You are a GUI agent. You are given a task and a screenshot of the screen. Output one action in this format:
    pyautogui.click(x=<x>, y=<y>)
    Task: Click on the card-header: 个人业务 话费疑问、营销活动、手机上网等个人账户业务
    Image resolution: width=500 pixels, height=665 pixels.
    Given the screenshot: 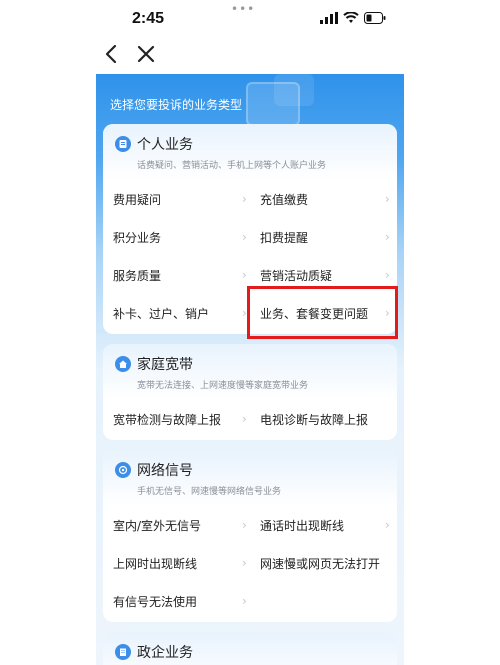 What is the action you would take?
    pyautogui.click(x=250, y=152)
    